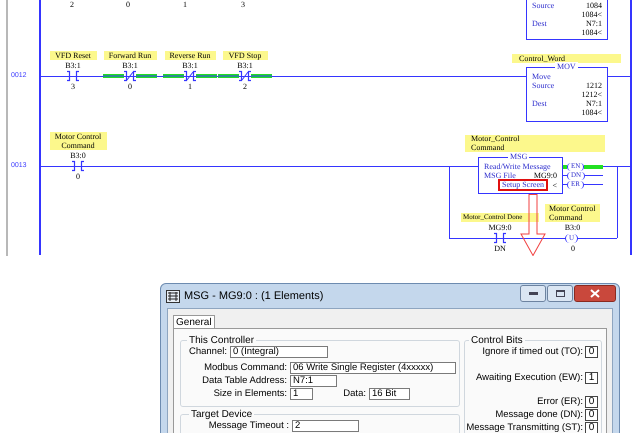  Describe the element at coordinates (245, 55) in the screenshot. I see `tag-label: VFD Stop` at that location.